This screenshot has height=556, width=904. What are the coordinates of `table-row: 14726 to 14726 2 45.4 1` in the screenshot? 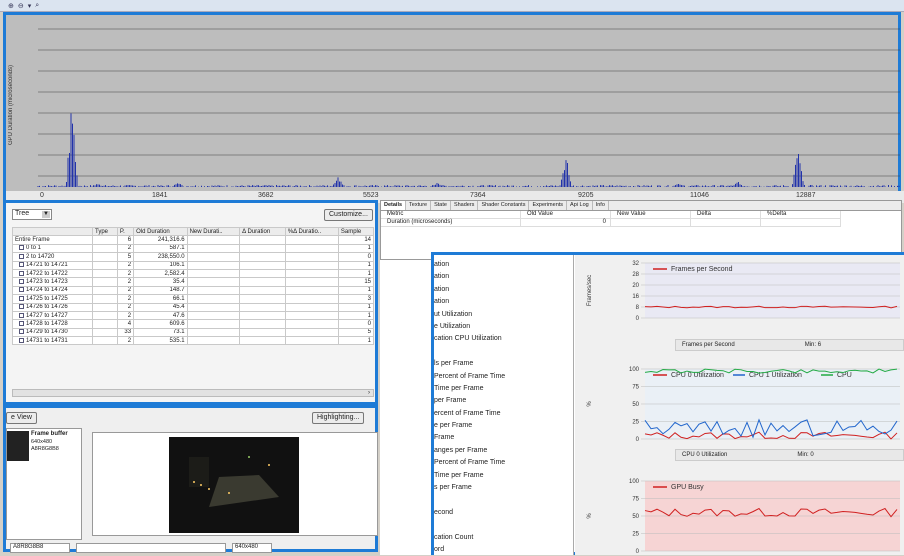 It's located at (193, 307).